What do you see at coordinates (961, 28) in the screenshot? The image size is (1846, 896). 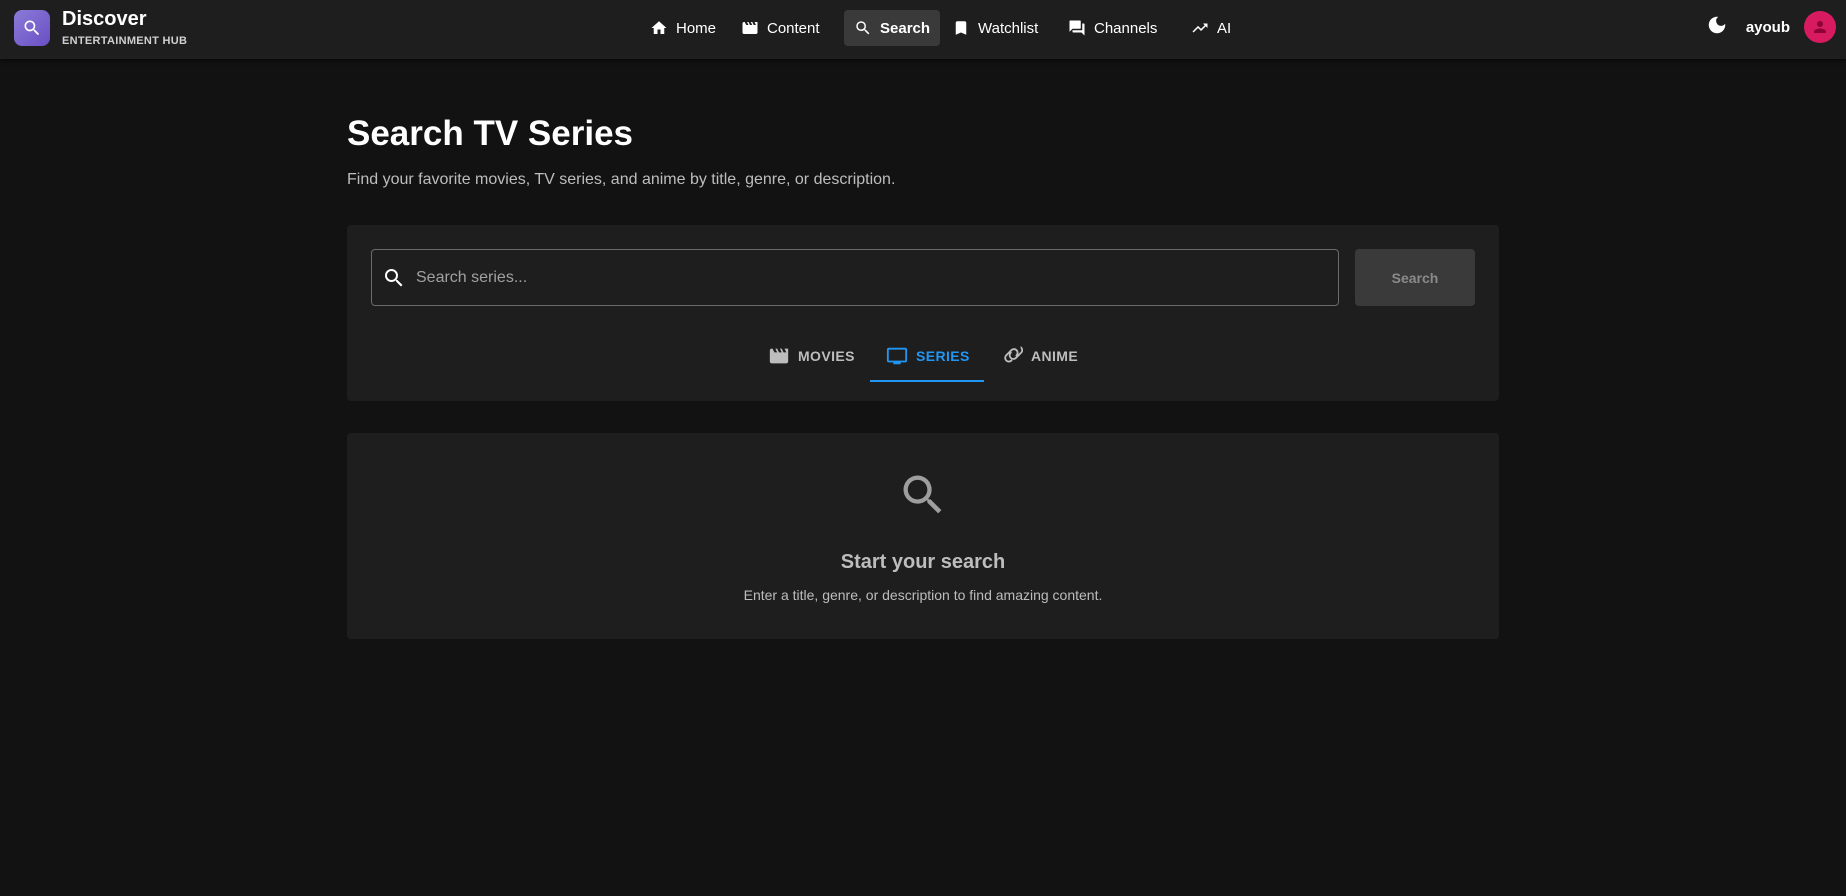 I see `bookmark-icon` at bounding box center [961, 28].